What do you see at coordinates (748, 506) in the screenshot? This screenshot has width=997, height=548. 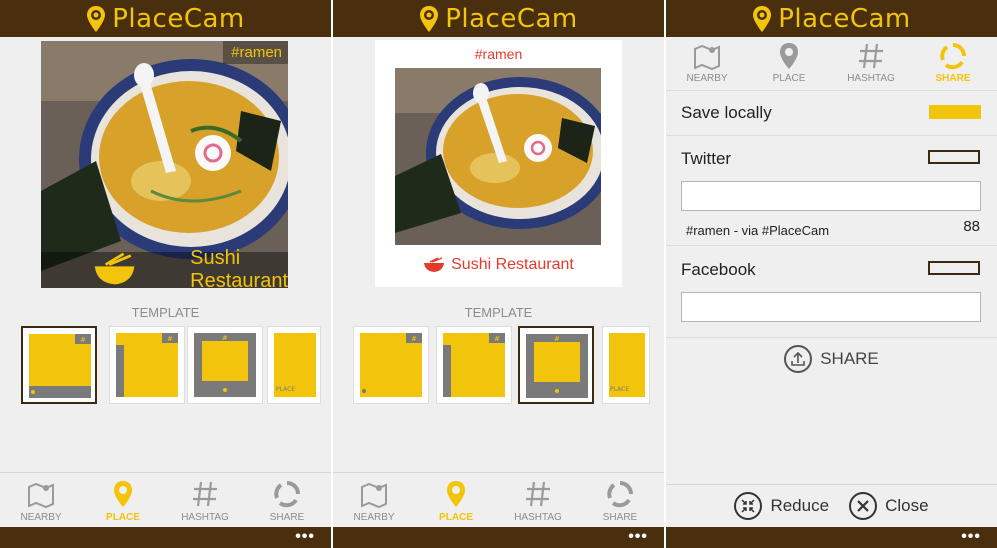 I see `reduce-icon` at bounding box center [748, 506].